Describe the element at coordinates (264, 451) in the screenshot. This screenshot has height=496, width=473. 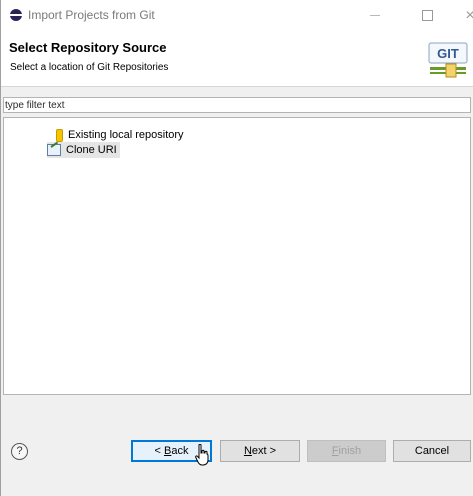
I see `next-label: ext >` at that location.